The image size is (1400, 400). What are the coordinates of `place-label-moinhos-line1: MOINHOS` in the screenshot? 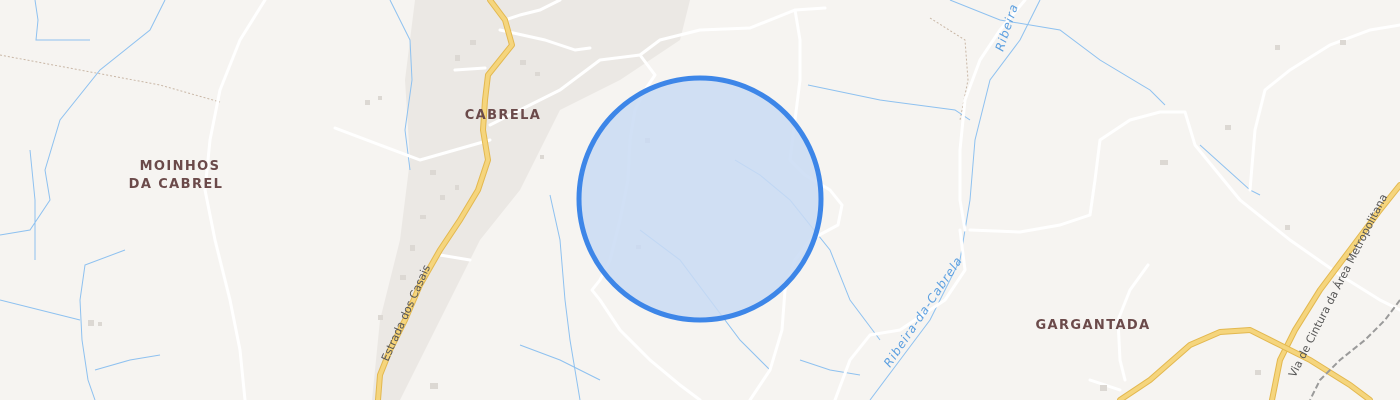 It's located at (180, 166).